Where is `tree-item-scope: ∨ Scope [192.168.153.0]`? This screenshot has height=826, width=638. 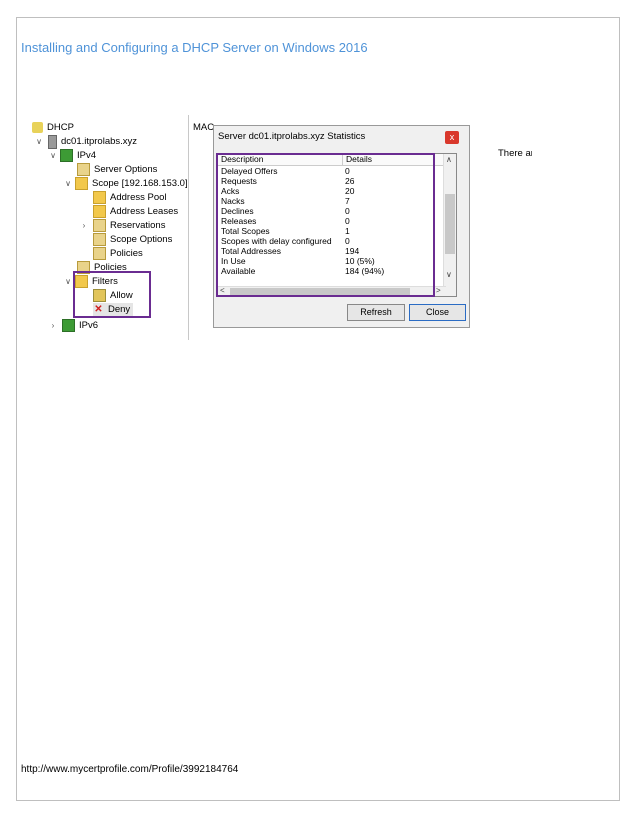
tree-item-scope: ∨ Scope [192.168.153.0] is located at coordinates (125, 183).